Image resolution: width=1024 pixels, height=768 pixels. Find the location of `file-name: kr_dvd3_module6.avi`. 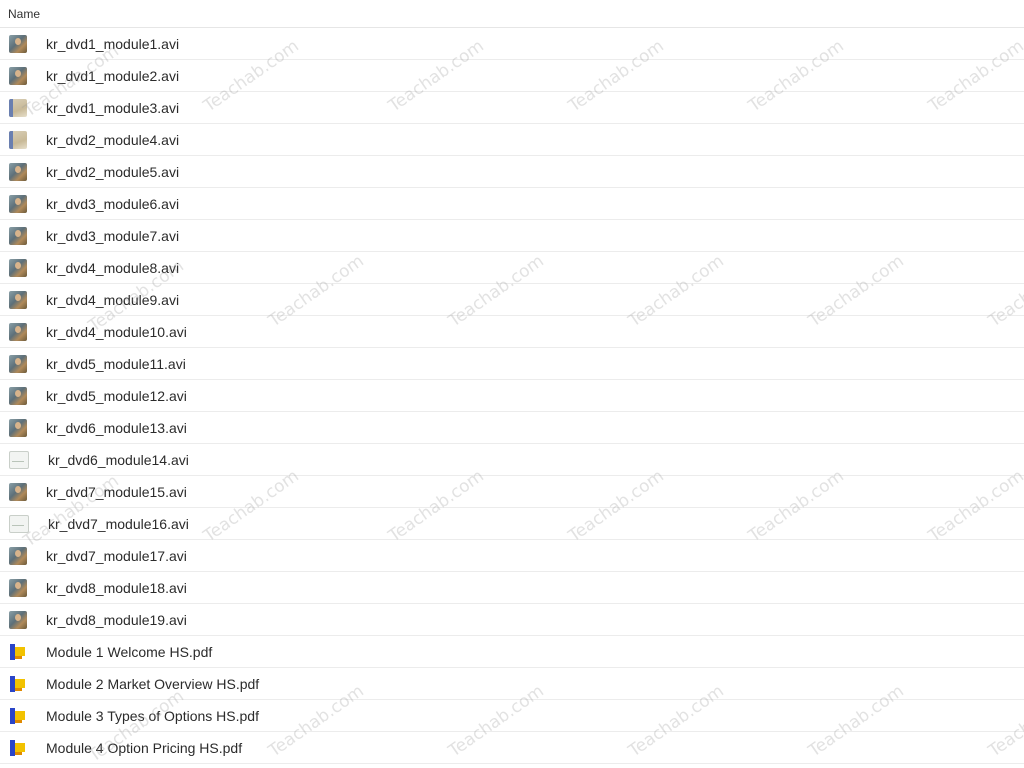

file-name: kr_dvd3_module6.avi is located at coordinates (113, 203).